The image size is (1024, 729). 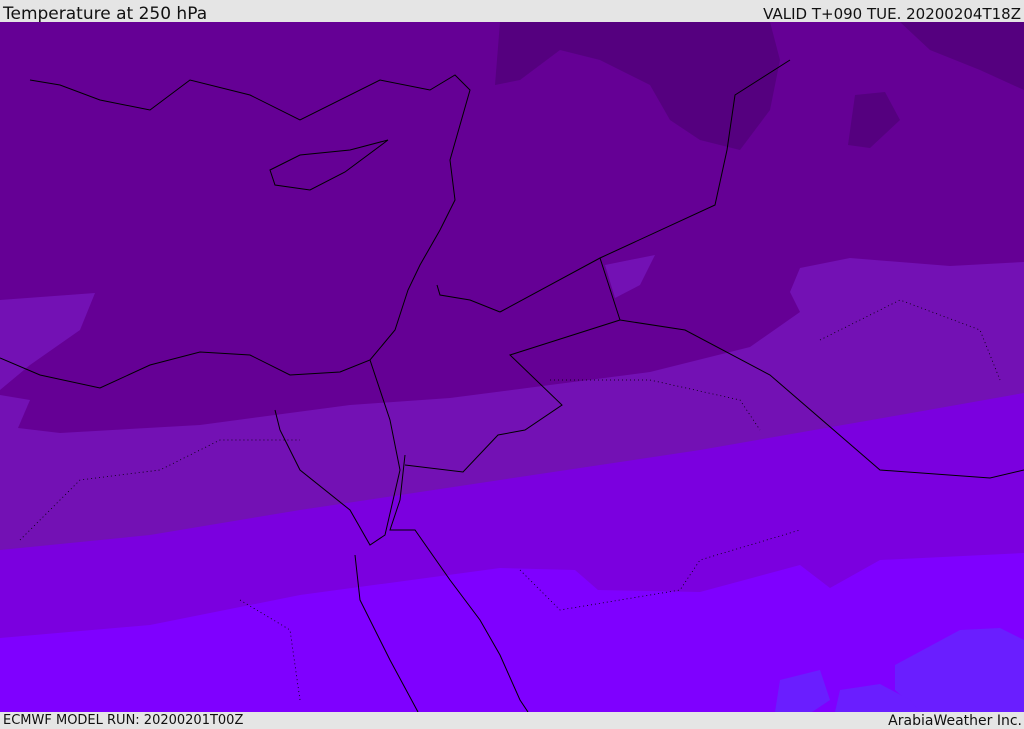 I want to click on model-run-label: ECMWF MODEL RUN: 20200201T00Z, so click(x=123, y=720).